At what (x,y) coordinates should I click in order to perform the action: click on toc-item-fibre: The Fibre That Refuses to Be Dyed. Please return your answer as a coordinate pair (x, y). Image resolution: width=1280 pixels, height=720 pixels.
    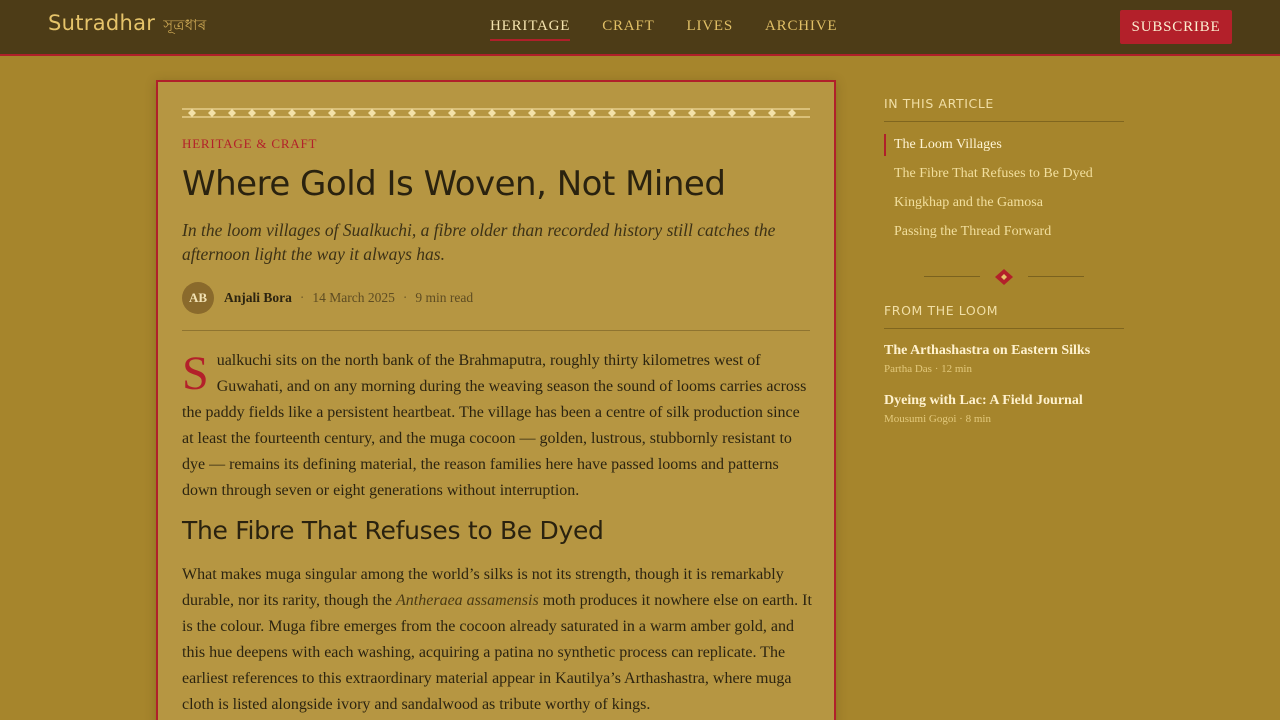
    Looking at the image, I should click on (1004, 174).